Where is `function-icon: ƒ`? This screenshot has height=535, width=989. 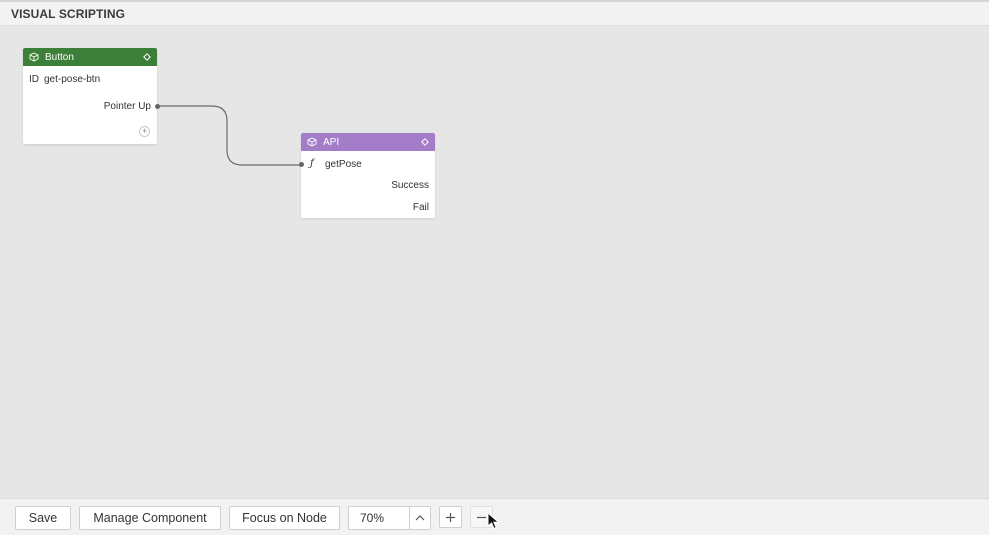 function-icon: ƒ is located at coordinates (312, 163).